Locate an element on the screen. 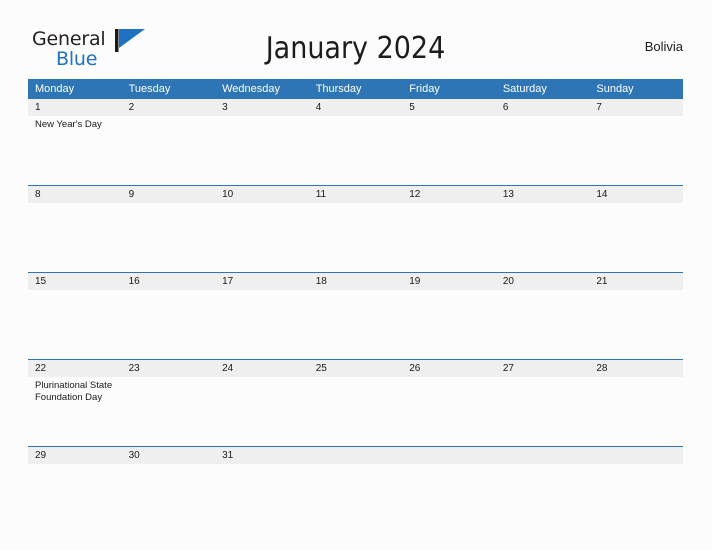  day-number-cell: 4 is located at coordinates (355, 107).